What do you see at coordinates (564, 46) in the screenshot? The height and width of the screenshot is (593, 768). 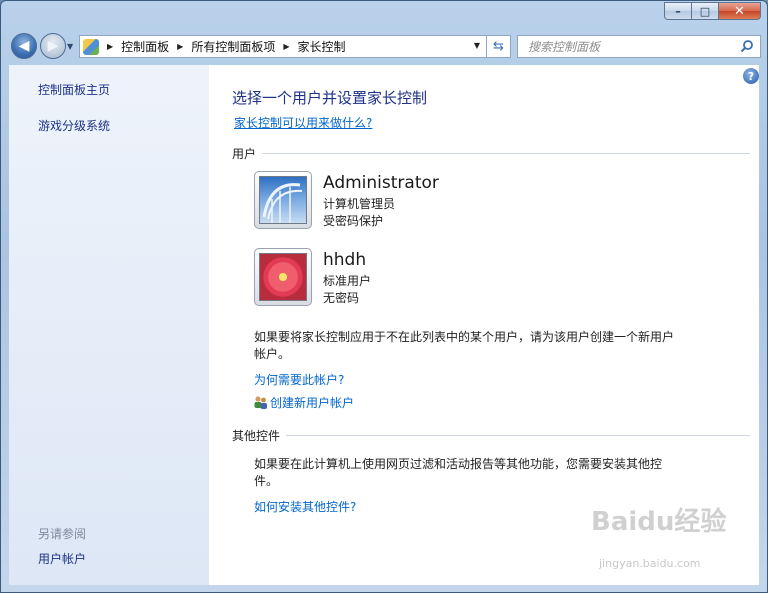 I see `search-input: 搜索控制面板` at bounding box center [564, 46].